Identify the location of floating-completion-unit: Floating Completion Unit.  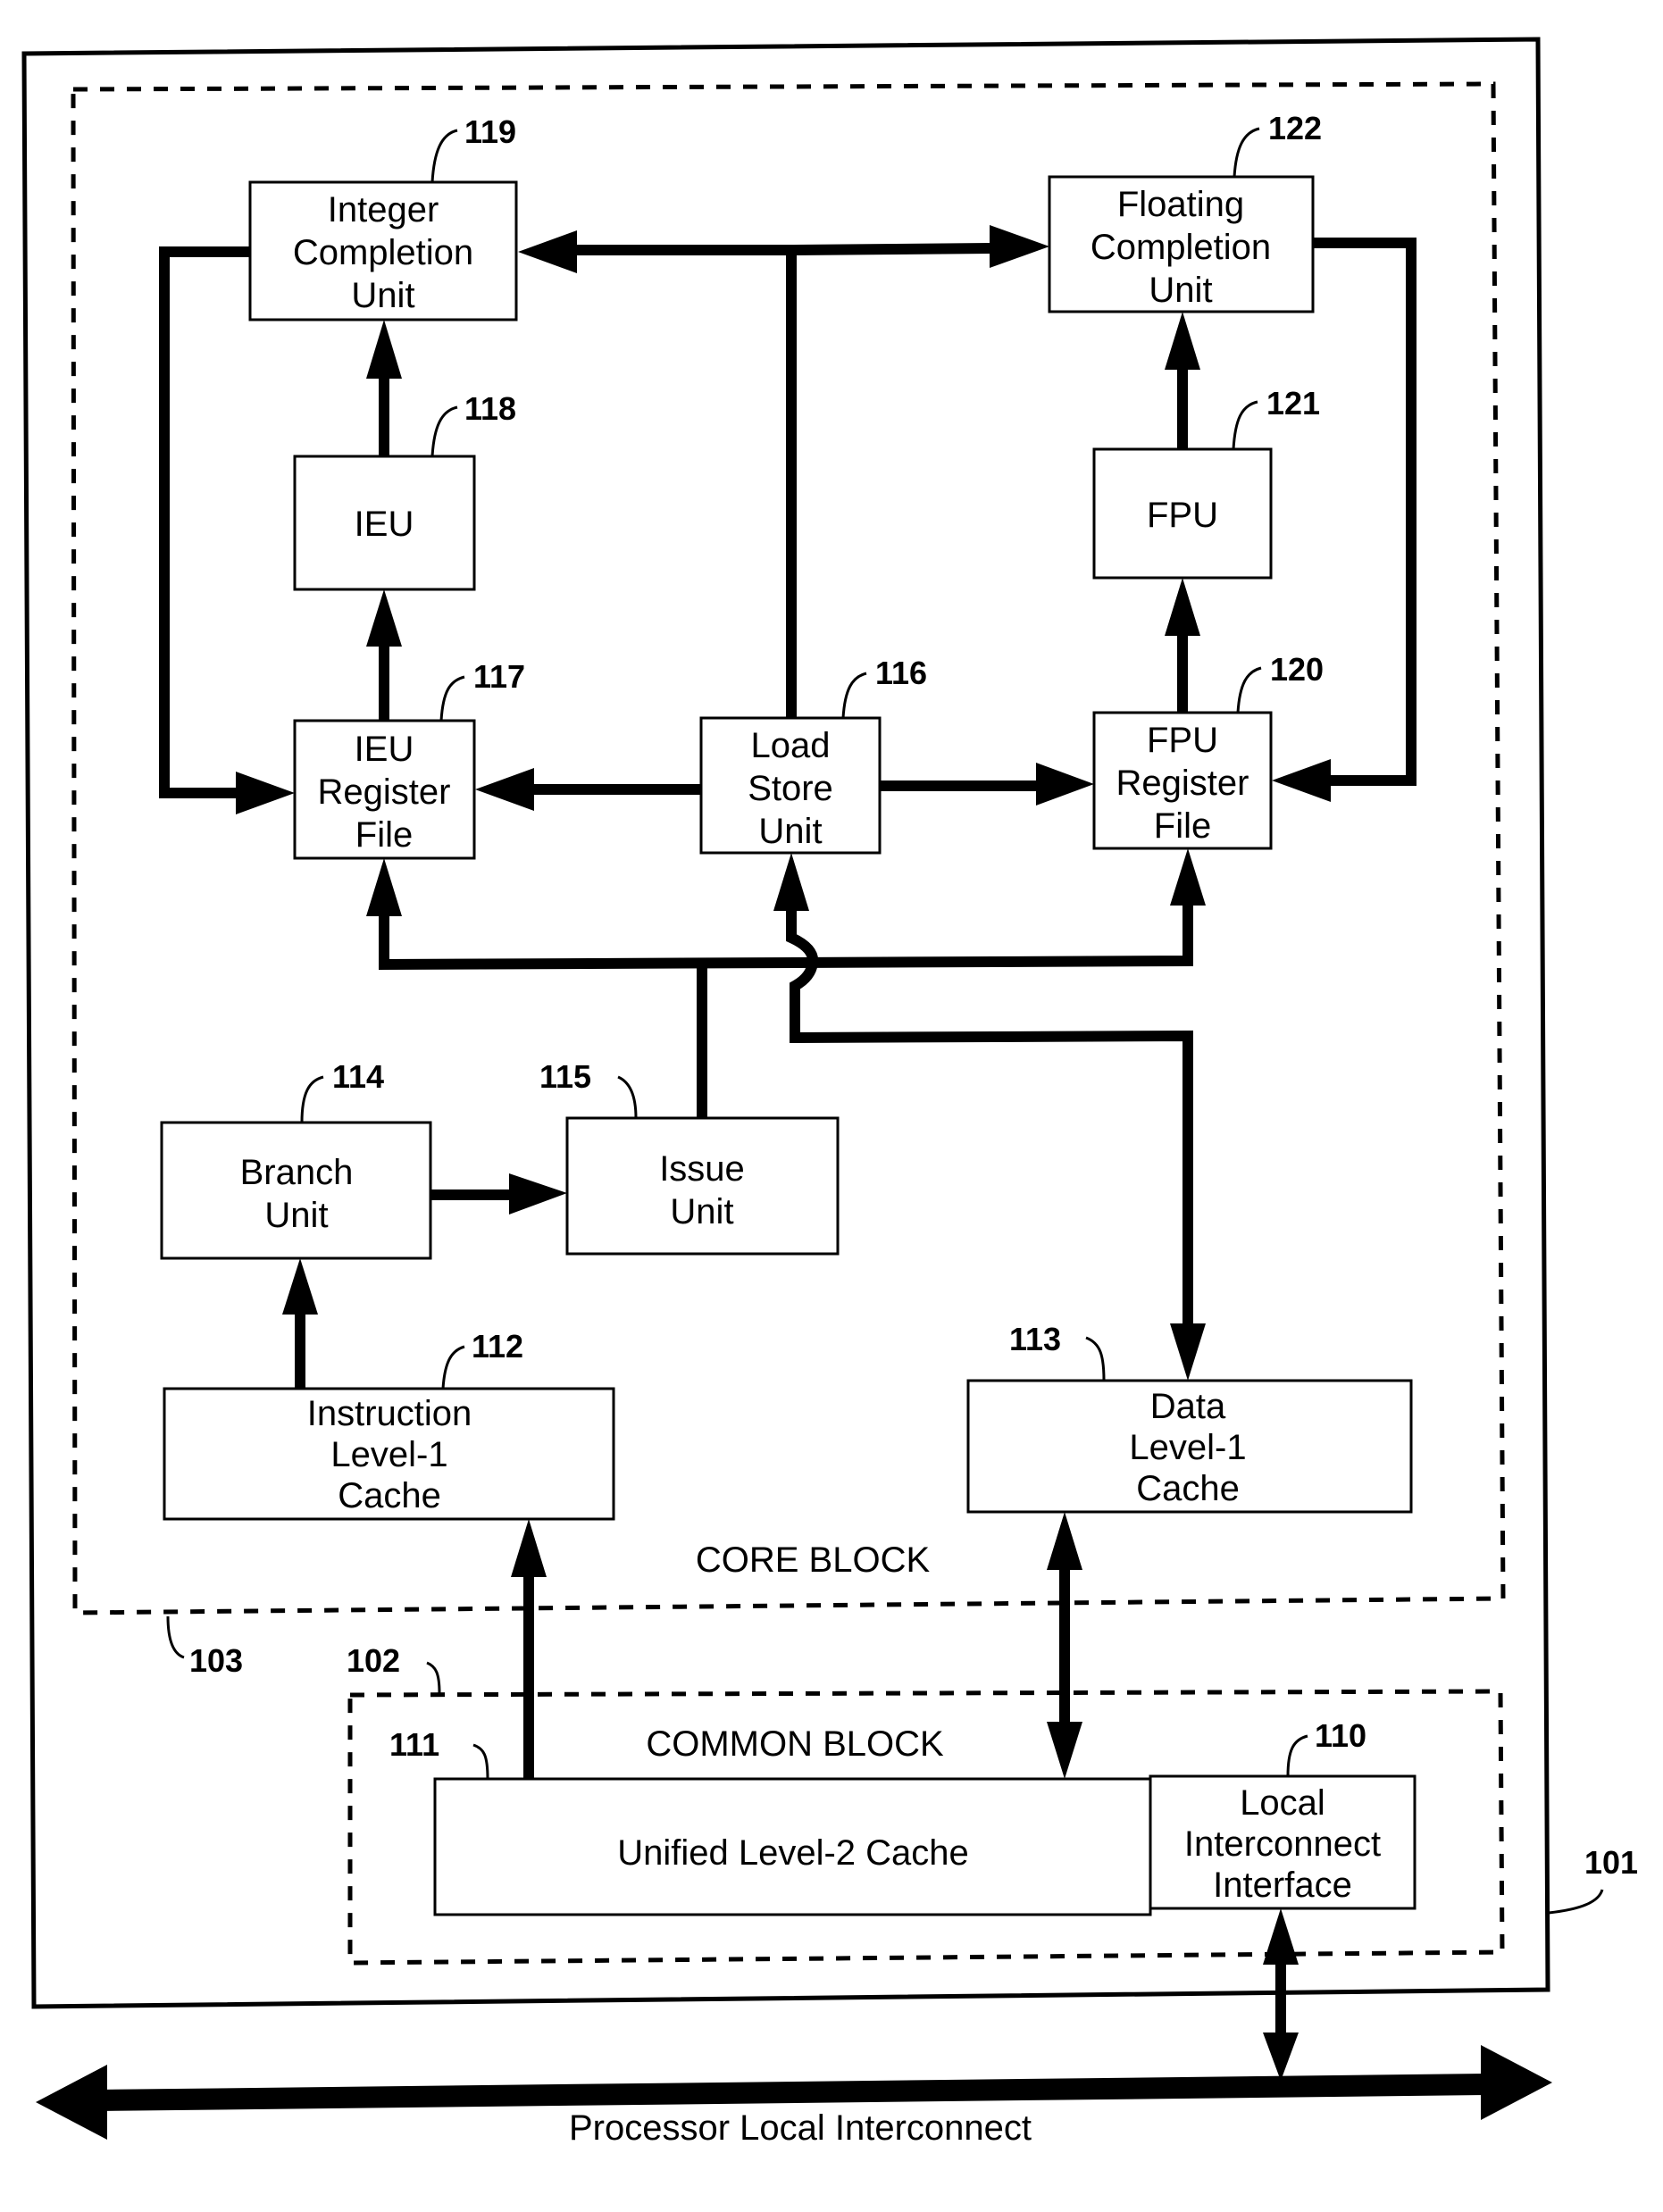
(1181, 244).